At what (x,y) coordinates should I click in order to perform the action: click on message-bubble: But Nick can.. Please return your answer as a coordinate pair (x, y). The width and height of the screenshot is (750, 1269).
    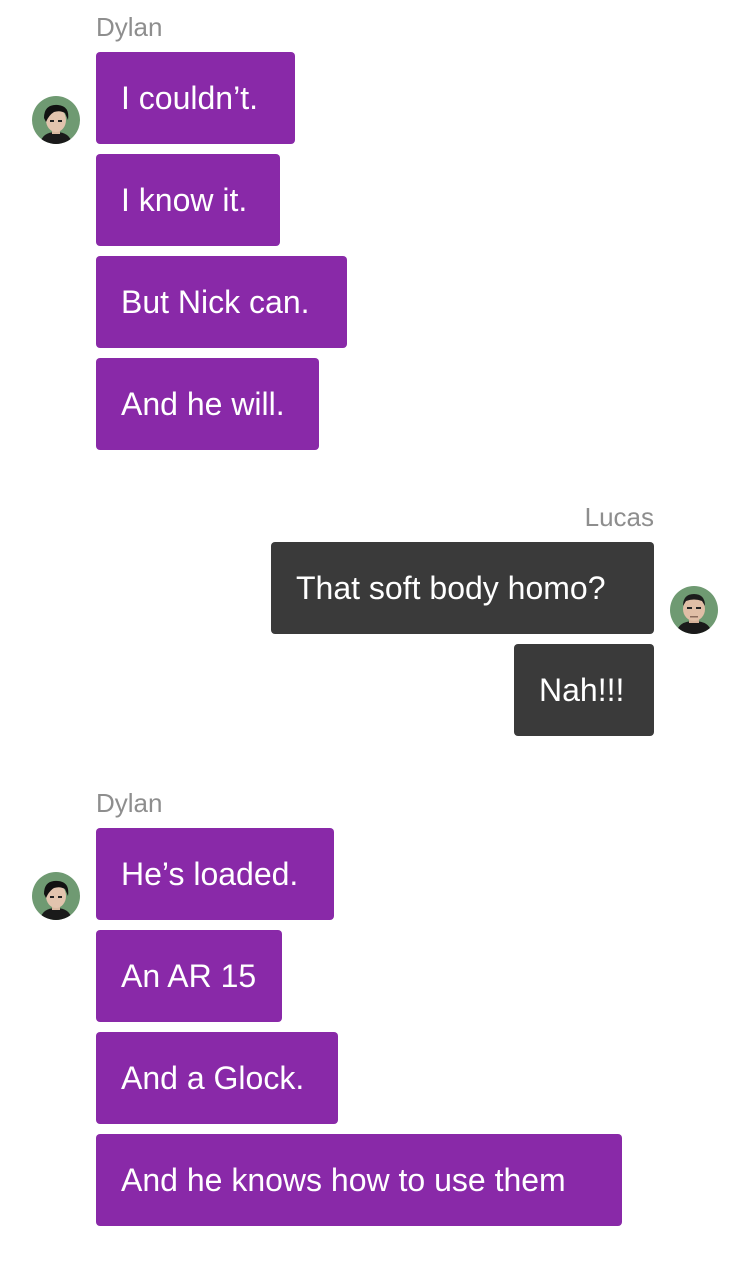
    Looking at the image, I should click on (221, 302).